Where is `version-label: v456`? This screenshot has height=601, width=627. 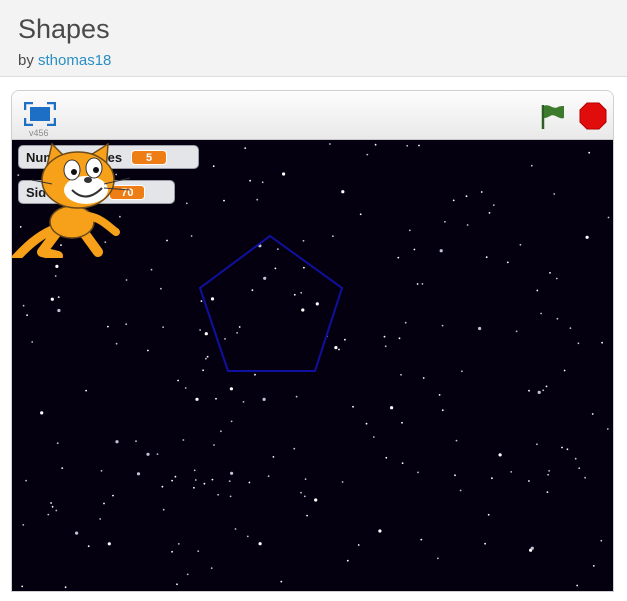
version-label: v456 is located at coordinates (39, 133).